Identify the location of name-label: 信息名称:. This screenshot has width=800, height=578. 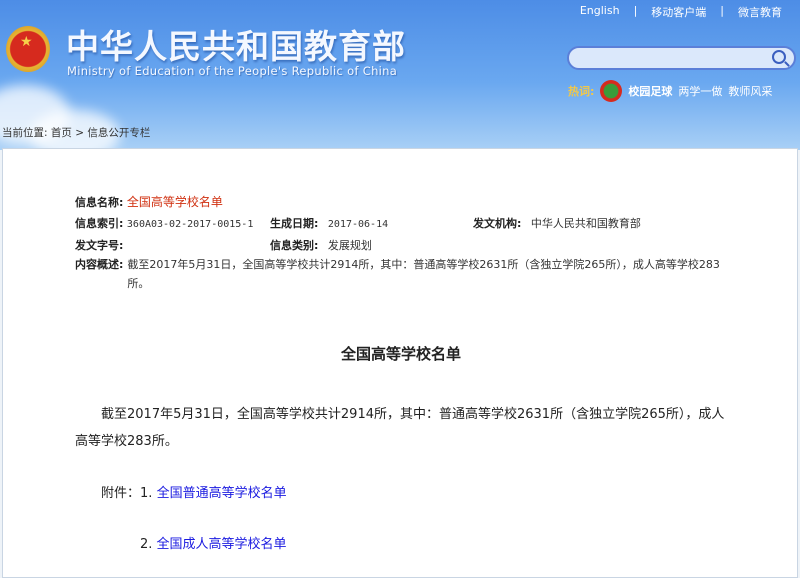
(99, 202).